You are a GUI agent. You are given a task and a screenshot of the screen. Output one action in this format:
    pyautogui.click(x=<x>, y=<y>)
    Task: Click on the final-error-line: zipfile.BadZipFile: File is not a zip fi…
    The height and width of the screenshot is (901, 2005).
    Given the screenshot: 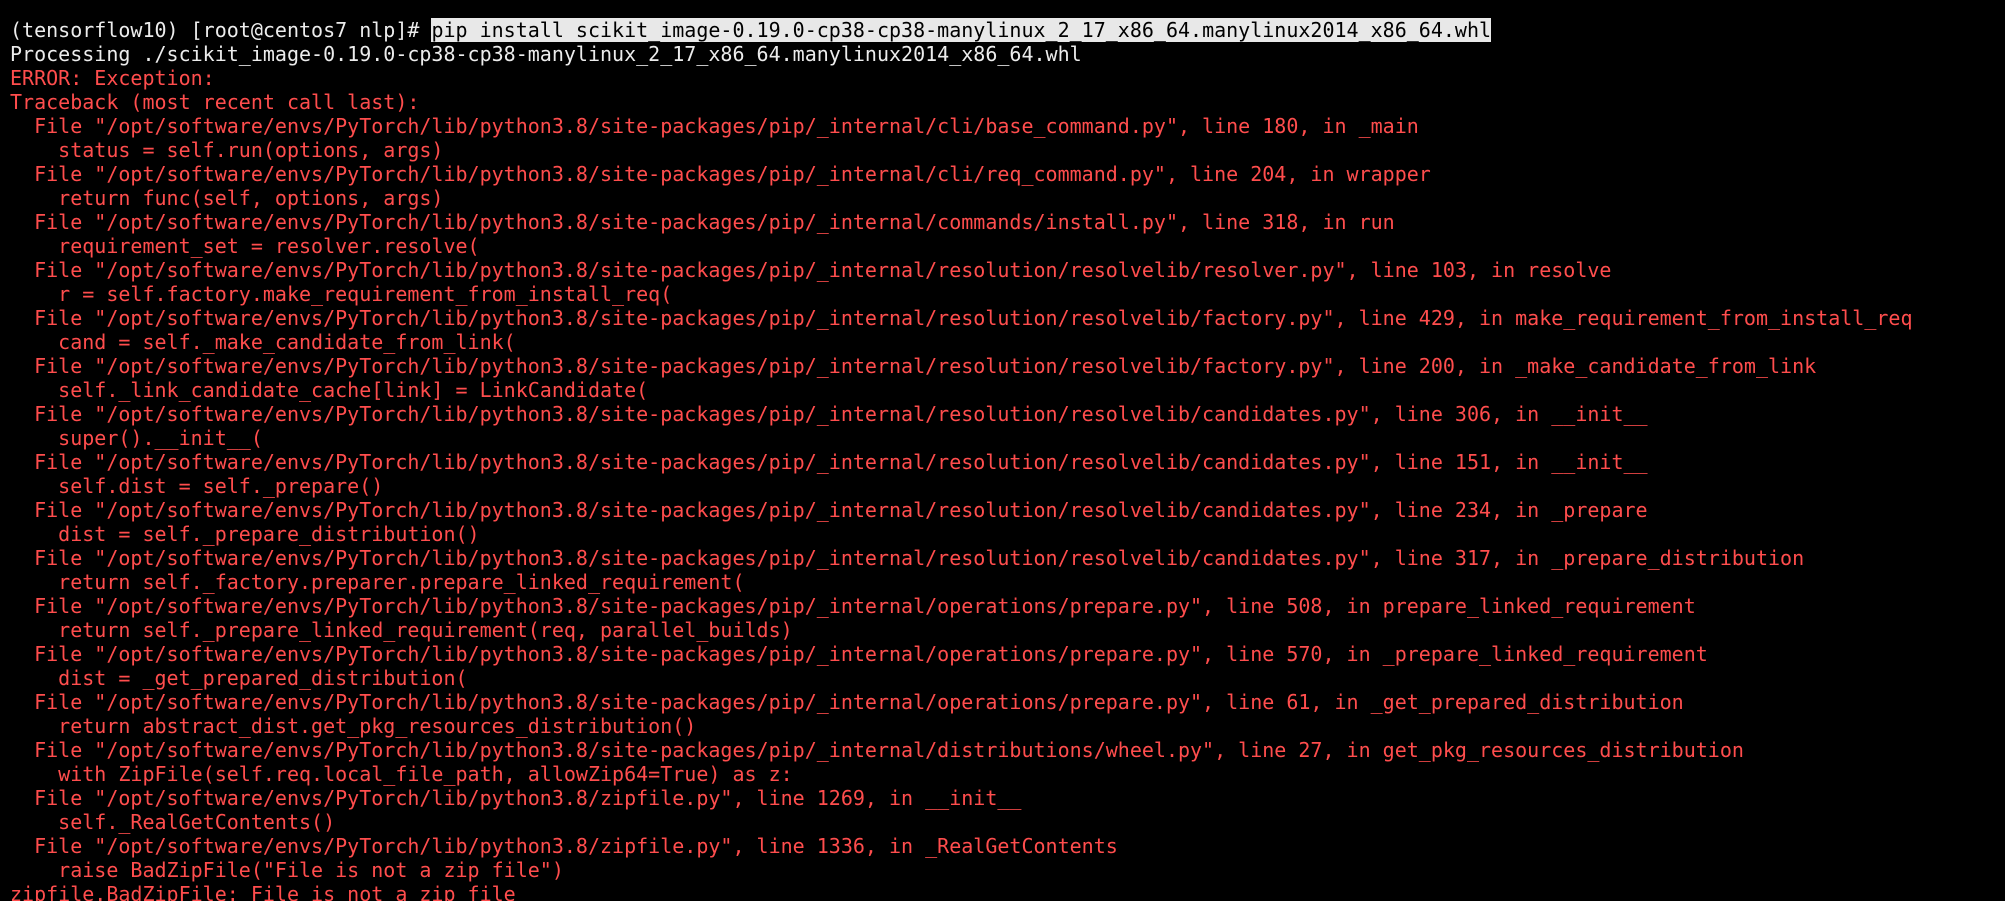 What is the action you would take?
    pyautogui.click(x=263, y=891)
    